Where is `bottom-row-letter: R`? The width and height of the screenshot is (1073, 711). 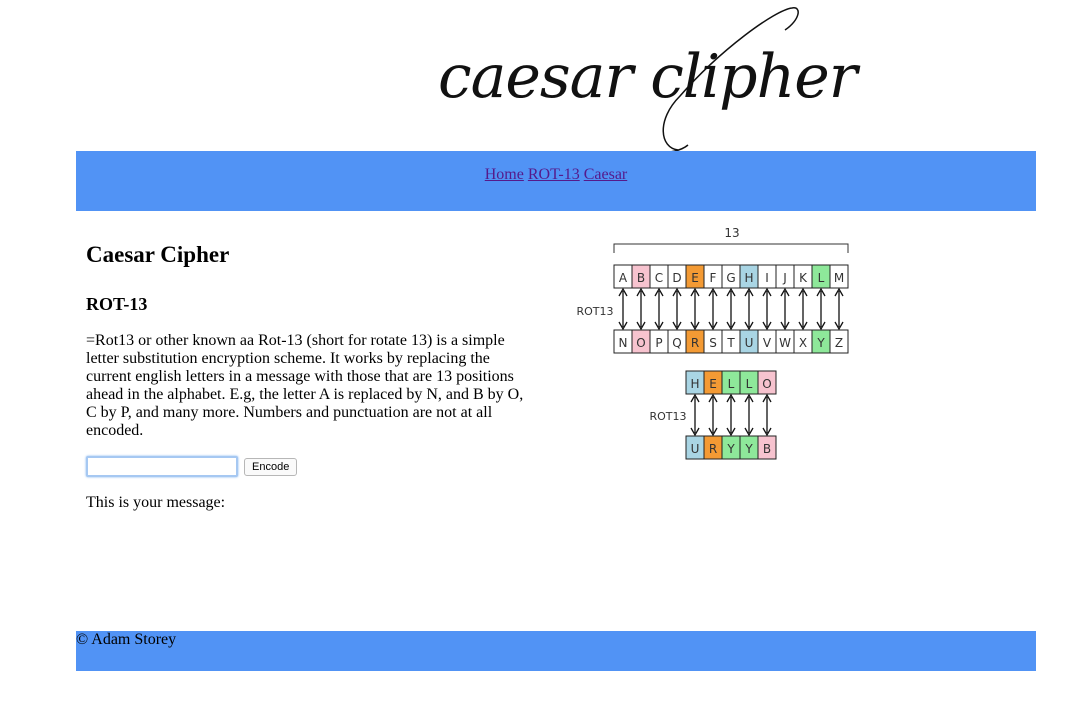
bottom-row-letter: R is located at coordinates (695, 343).